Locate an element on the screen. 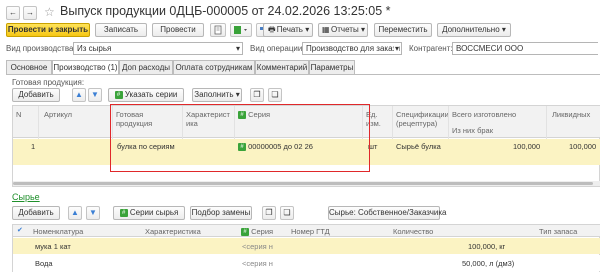 This screenshot has height=272, width=600. col-nomenclature-header: Номенклатура is located at coordinates (58, 231).